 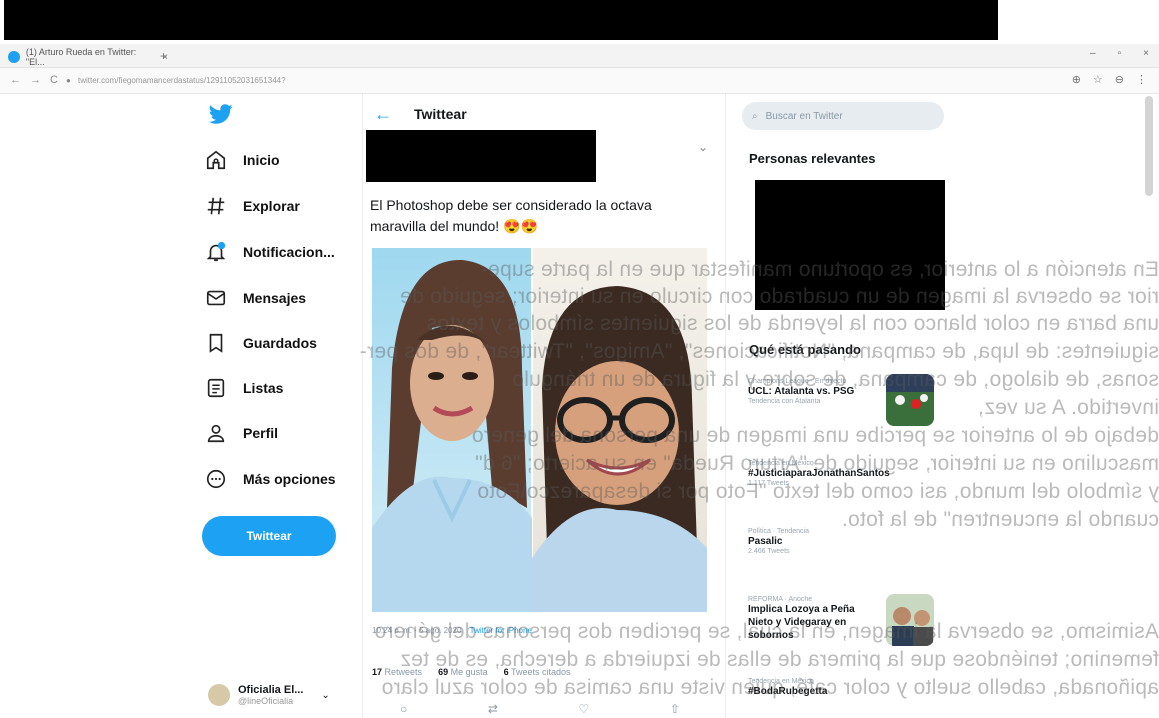 I want to click on back-arrow-icon: ←, so click(x=15, y=80).